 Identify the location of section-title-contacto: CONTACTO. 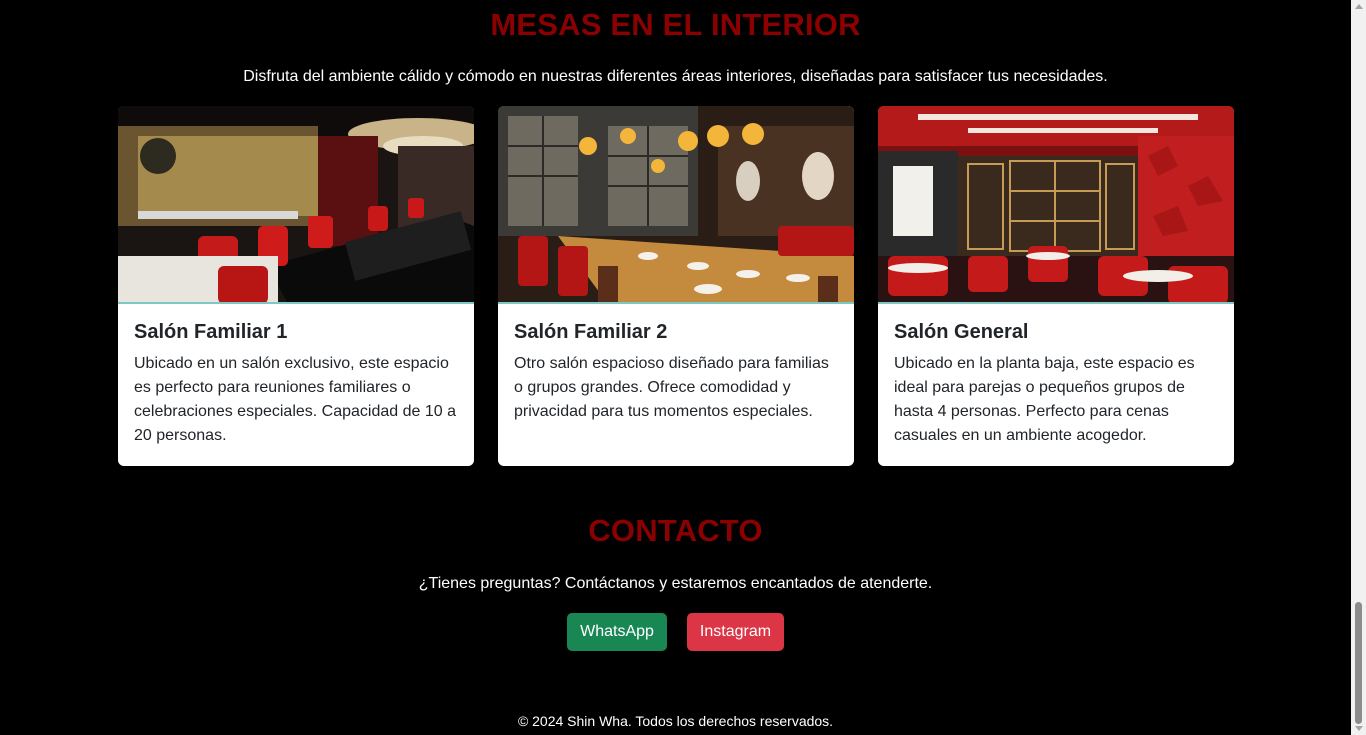
(675, 530).